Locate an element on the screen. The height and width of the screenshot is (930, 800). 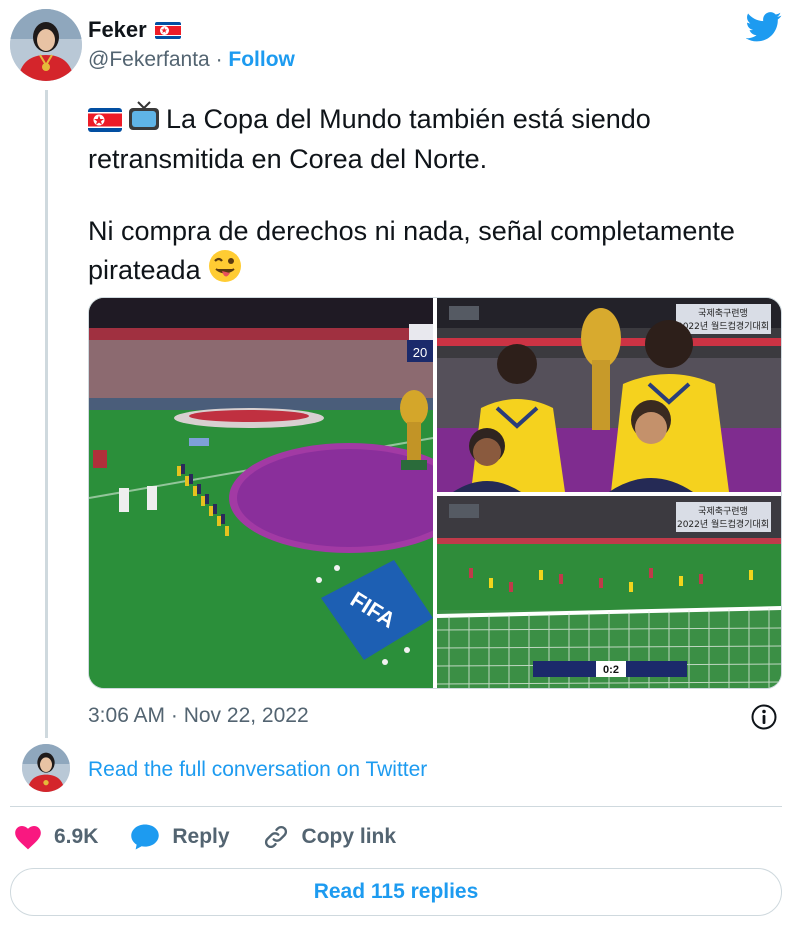
author-handle: @Fekerfanta is located at coordinates (149, 59).